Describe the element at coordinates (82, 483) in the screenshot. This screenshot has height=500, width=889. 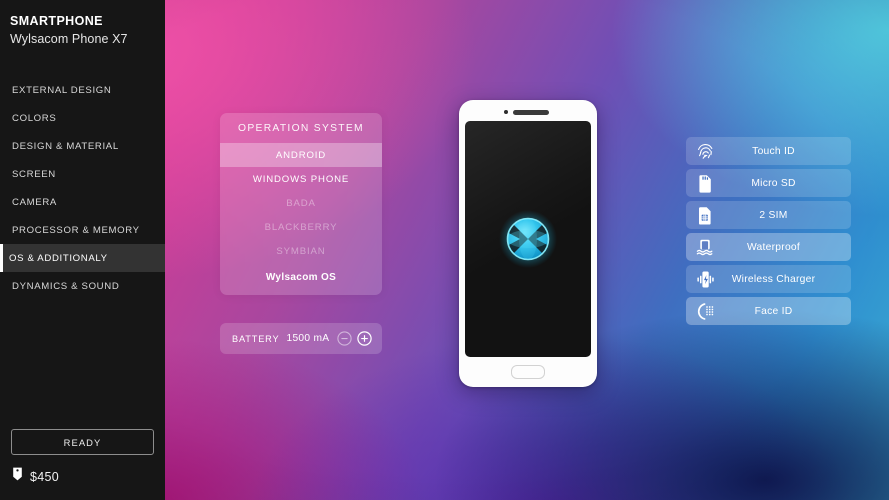
I see `price-row: $450` at that location.